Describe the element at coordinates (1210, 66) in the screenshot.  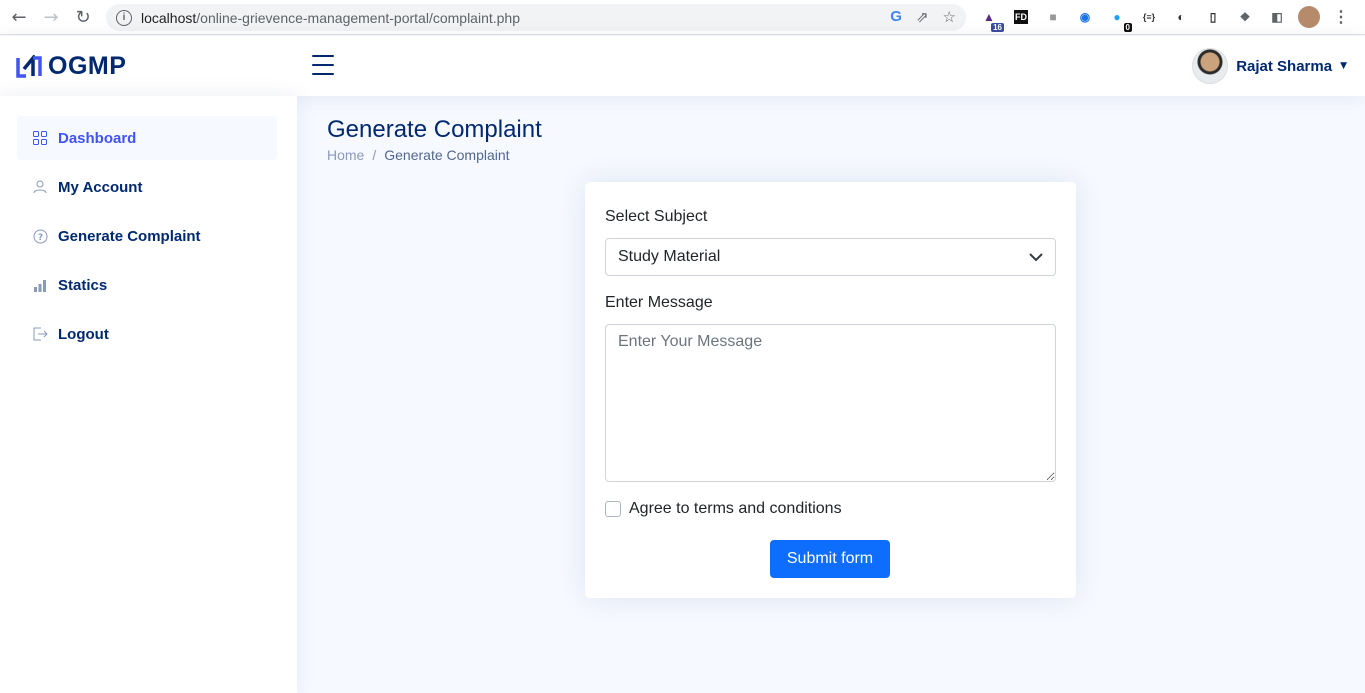
I see `avatar` at that location.